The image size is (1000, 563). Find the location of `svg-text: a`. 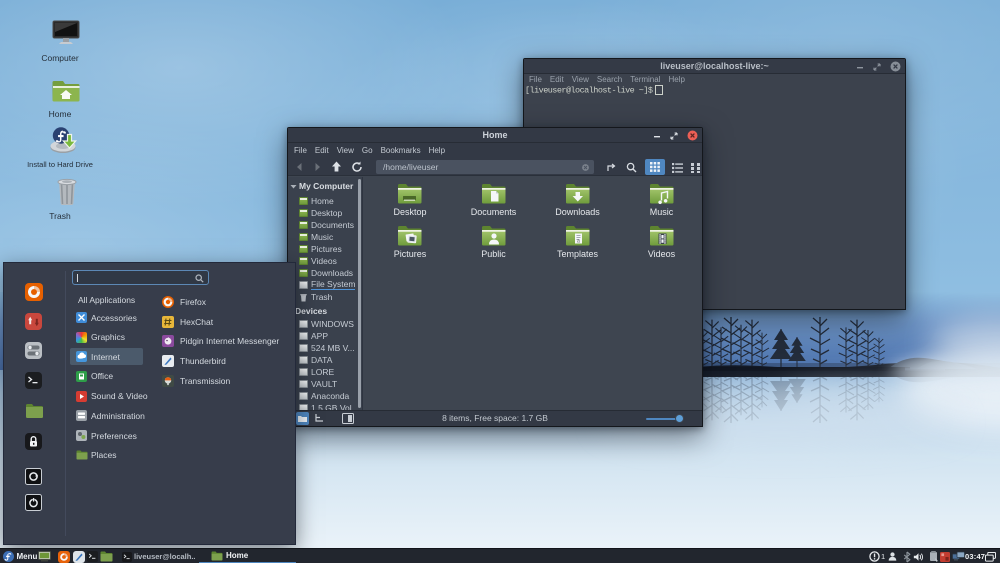

svg-text: a is located at coordinates (578, 242).